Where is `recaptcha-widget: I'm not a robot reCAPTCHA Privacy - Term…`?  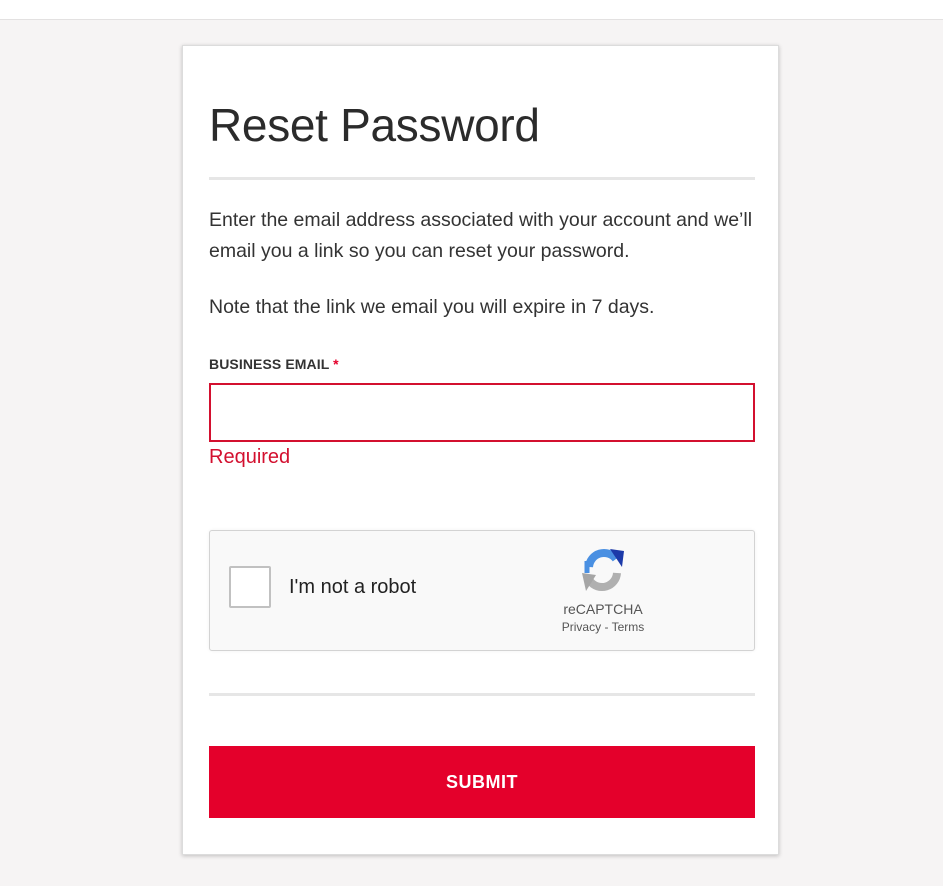
recaptcha-widget: I'm not a robot reCAPTCHA Privacy - Term… is located at coordinates (482, 590).